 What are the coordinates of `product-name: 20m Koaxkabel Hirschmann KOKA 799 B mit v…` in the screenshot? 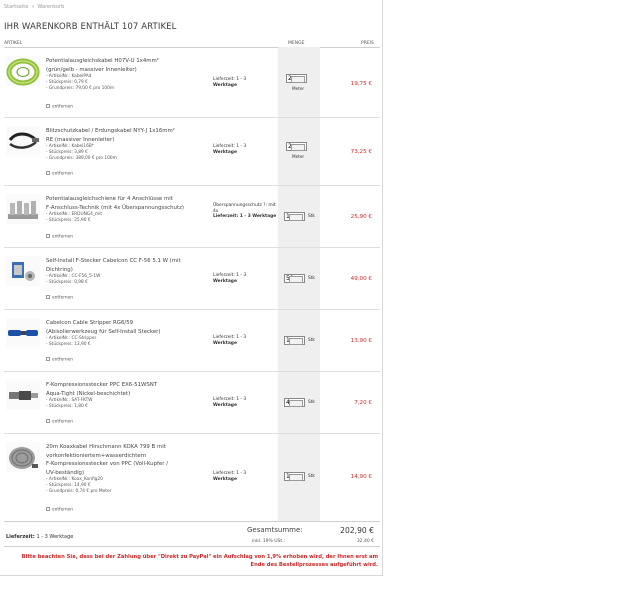 It's located at (128, 460).